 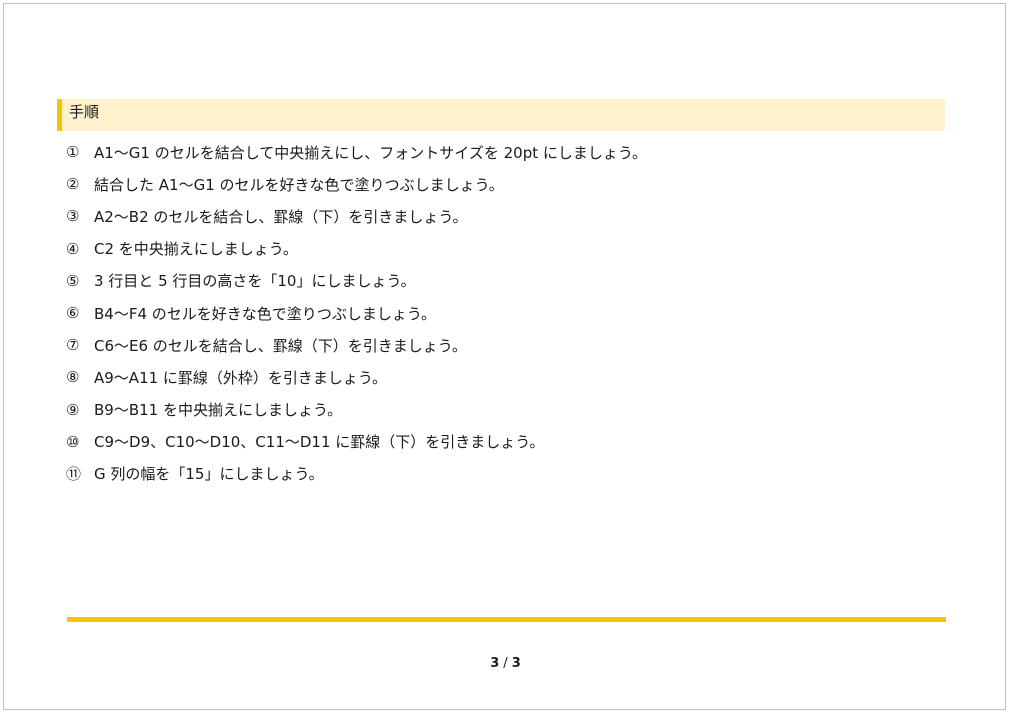 I want to click on step-number: ③, so click(x=73, y=216).